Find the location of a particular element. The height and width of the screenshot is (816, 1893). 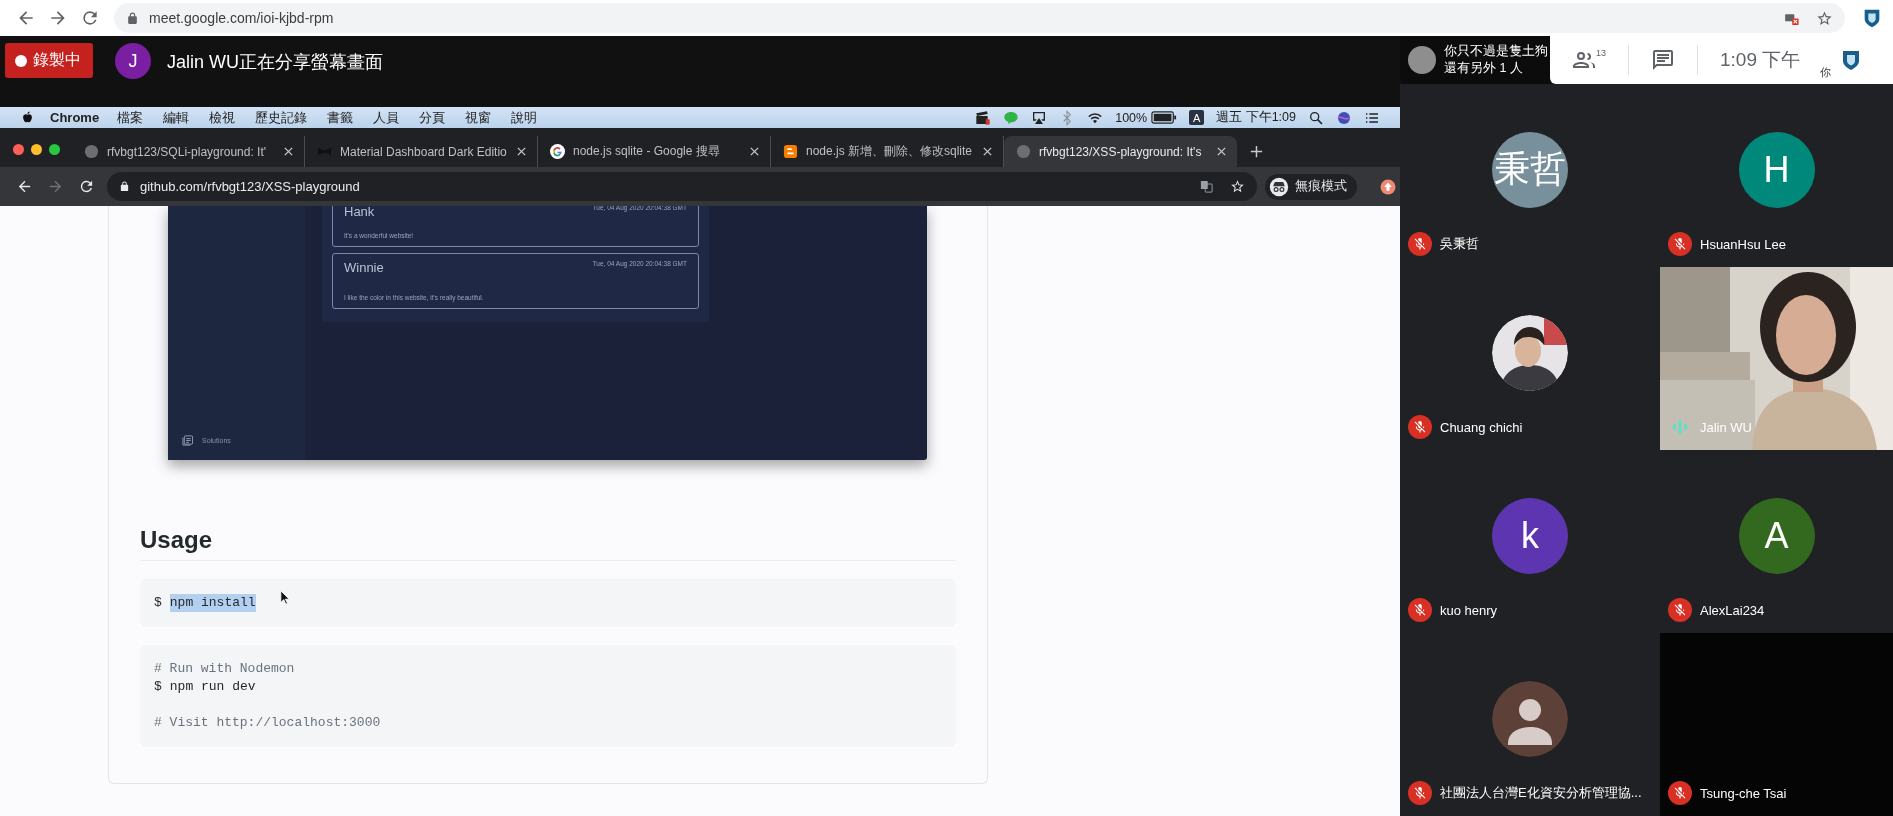

menu-item: Chrome is located at coordinates (75, 117).